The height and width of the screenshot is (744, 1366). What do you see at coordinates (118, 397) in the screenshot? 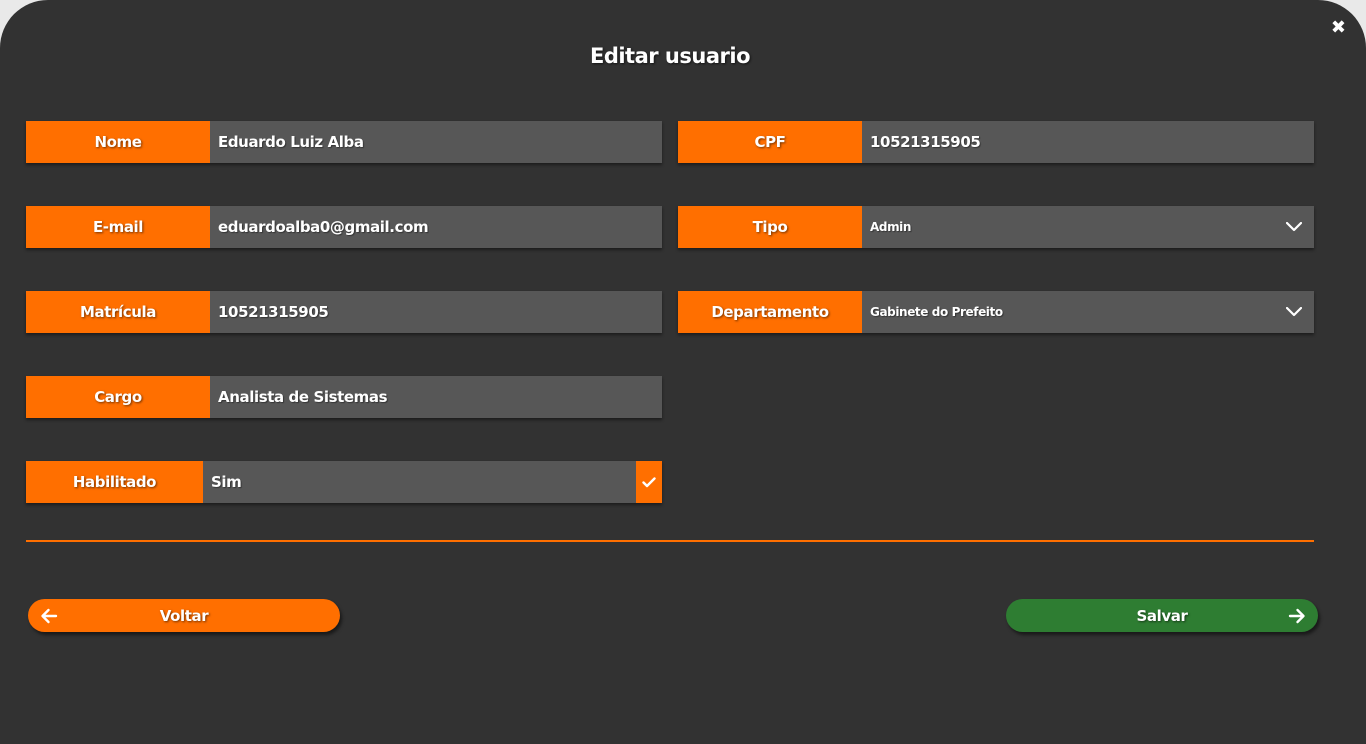
I see `cargo-label: Cargo` at bounding box center [118, 397].